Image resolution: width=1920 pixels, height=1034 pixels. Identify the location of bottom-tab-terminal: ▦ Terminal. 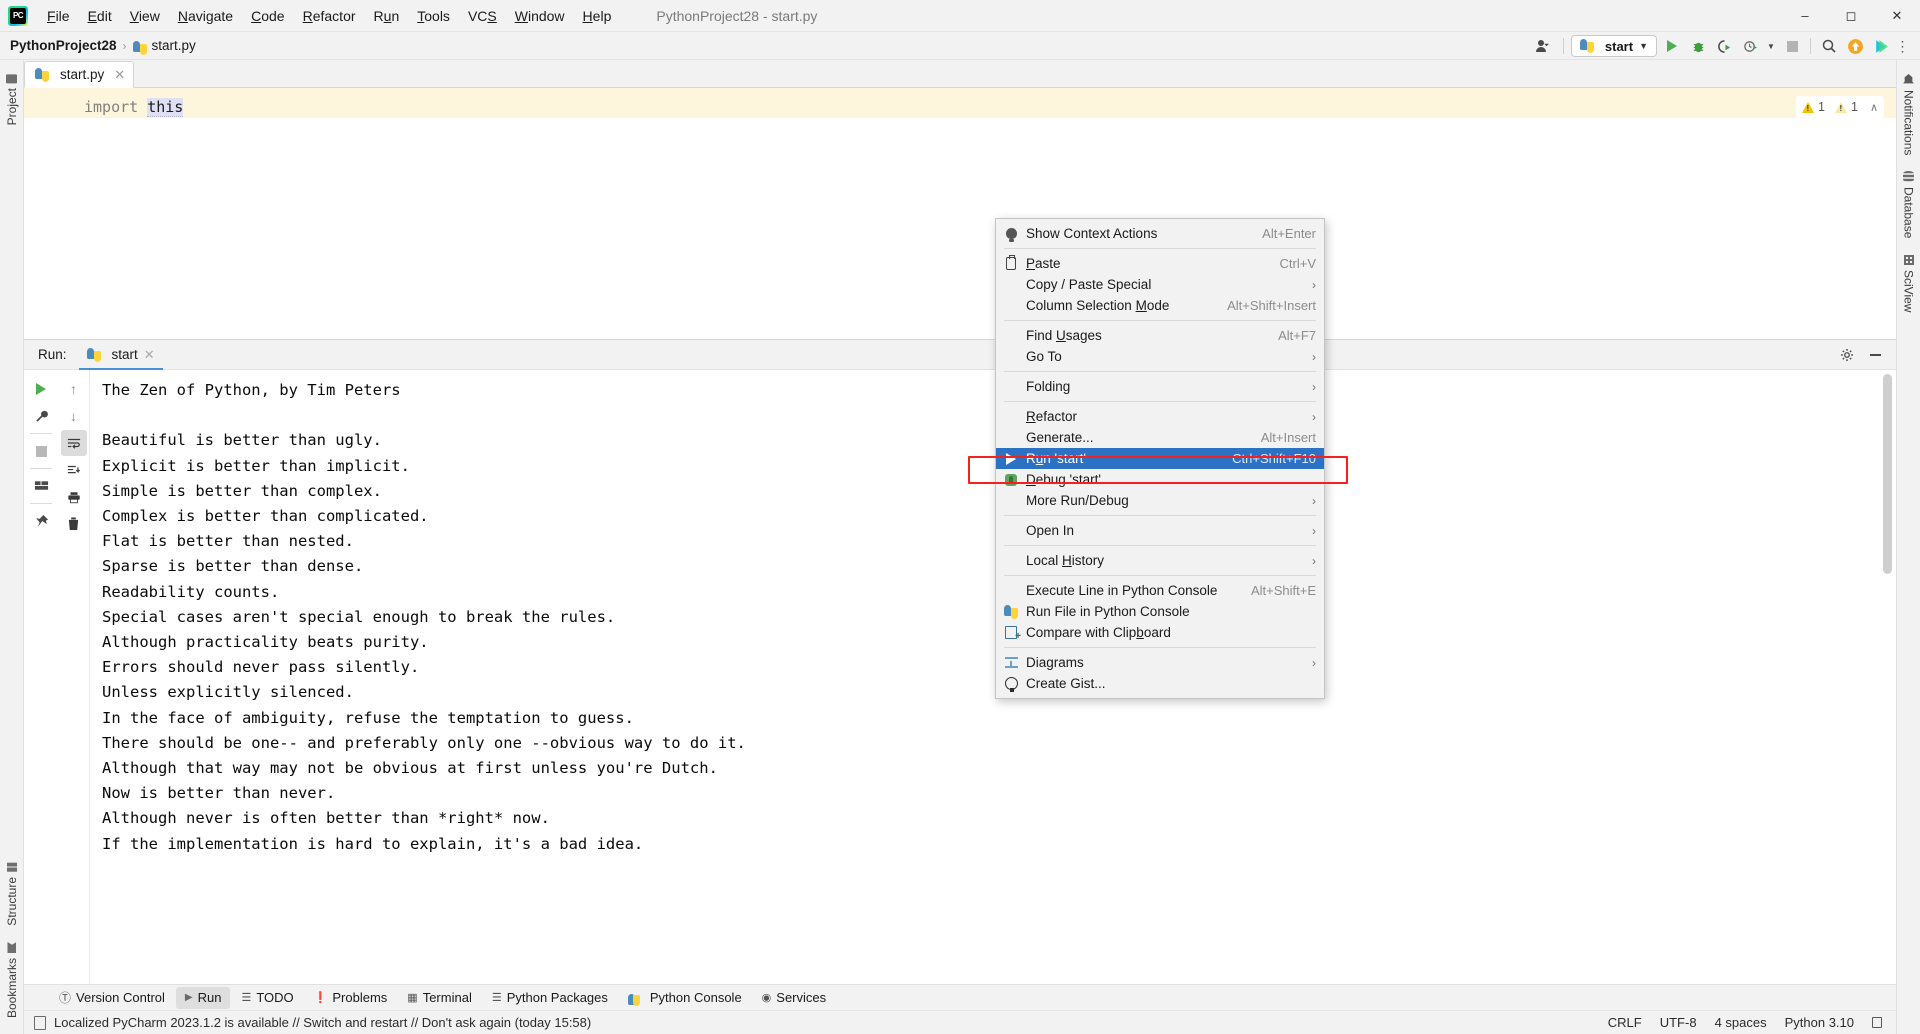
(439, 998).